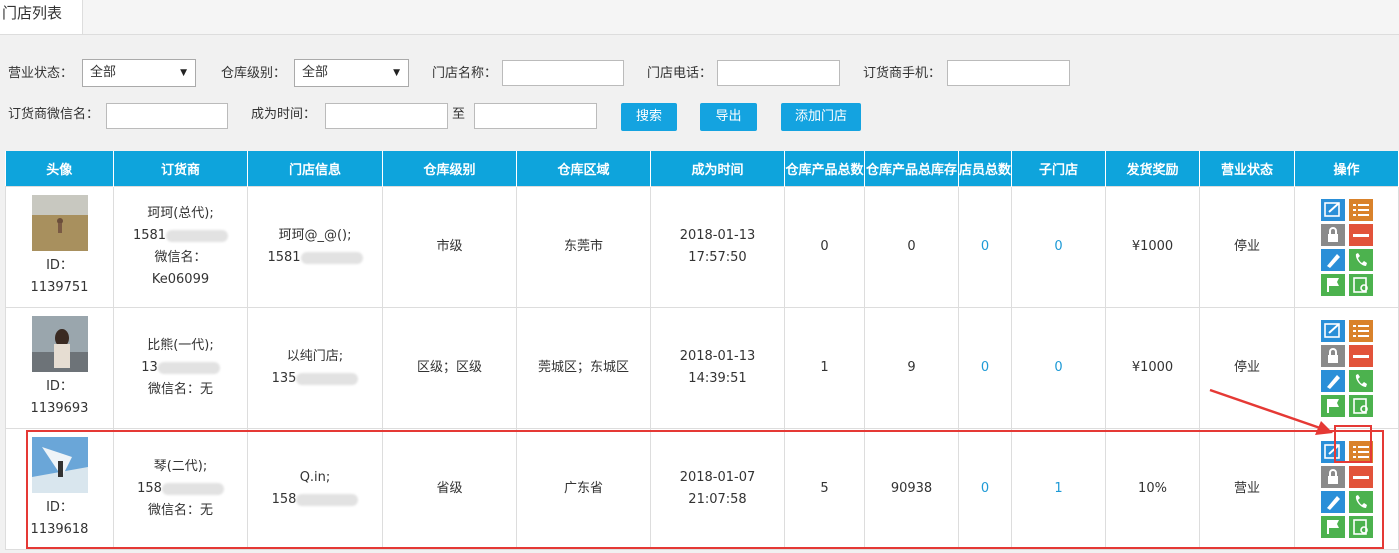 The height and width of the screenshot is (553, 1399). I want to click on store-phone-label: 门店电话：, so click(680, 73).